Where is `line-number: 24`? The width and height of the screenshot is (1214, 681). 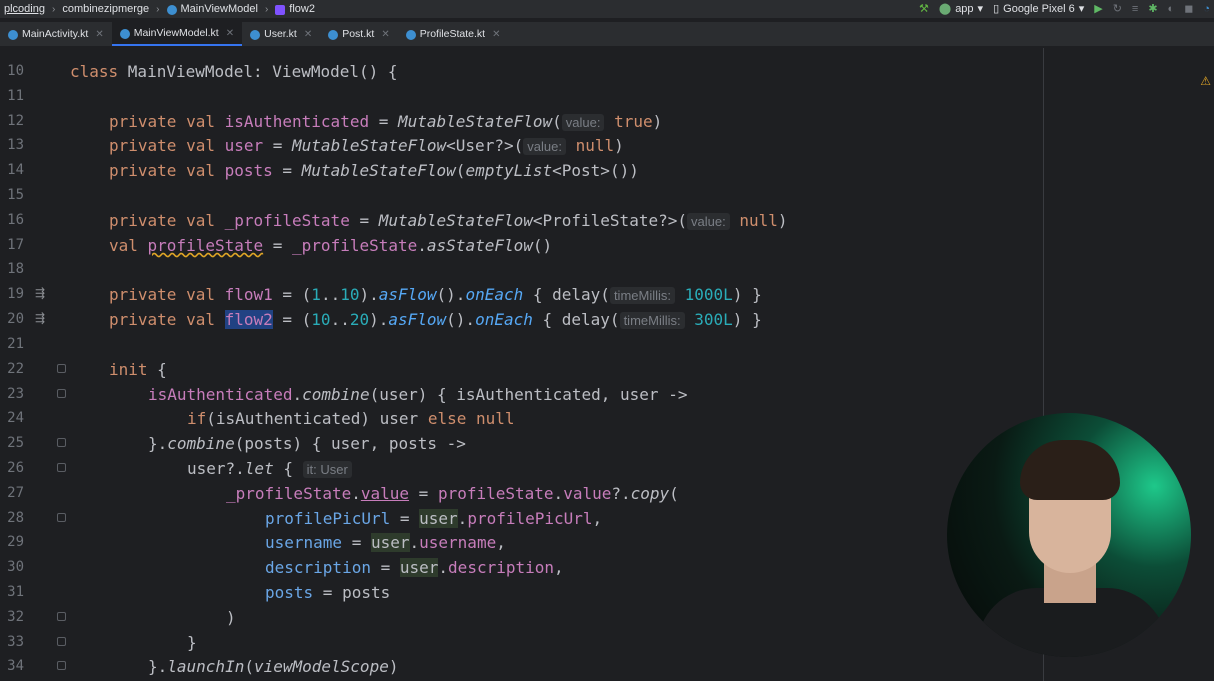
line-number: 24 is located at coordinates (15, 418).